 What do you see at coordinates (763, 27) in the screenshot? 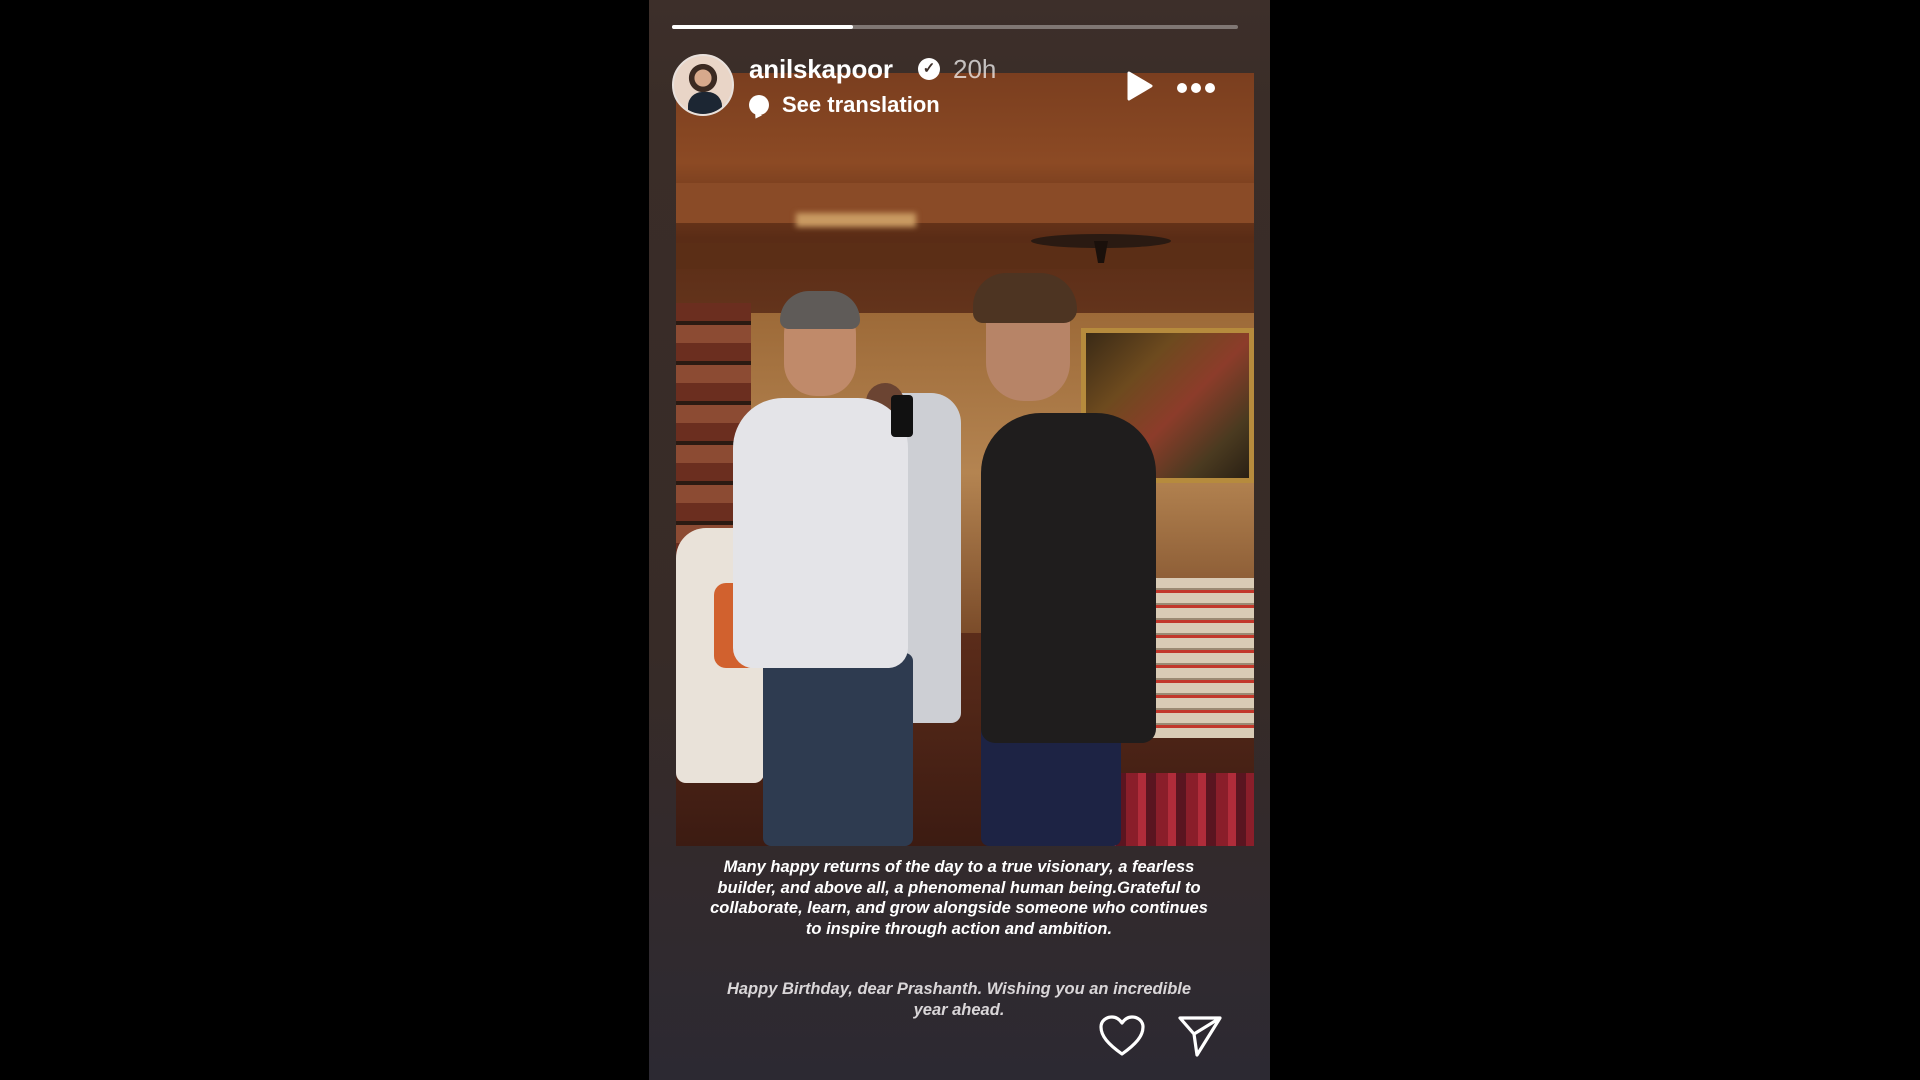
I see `story-progress-fill` at bounding box center [763, 27].